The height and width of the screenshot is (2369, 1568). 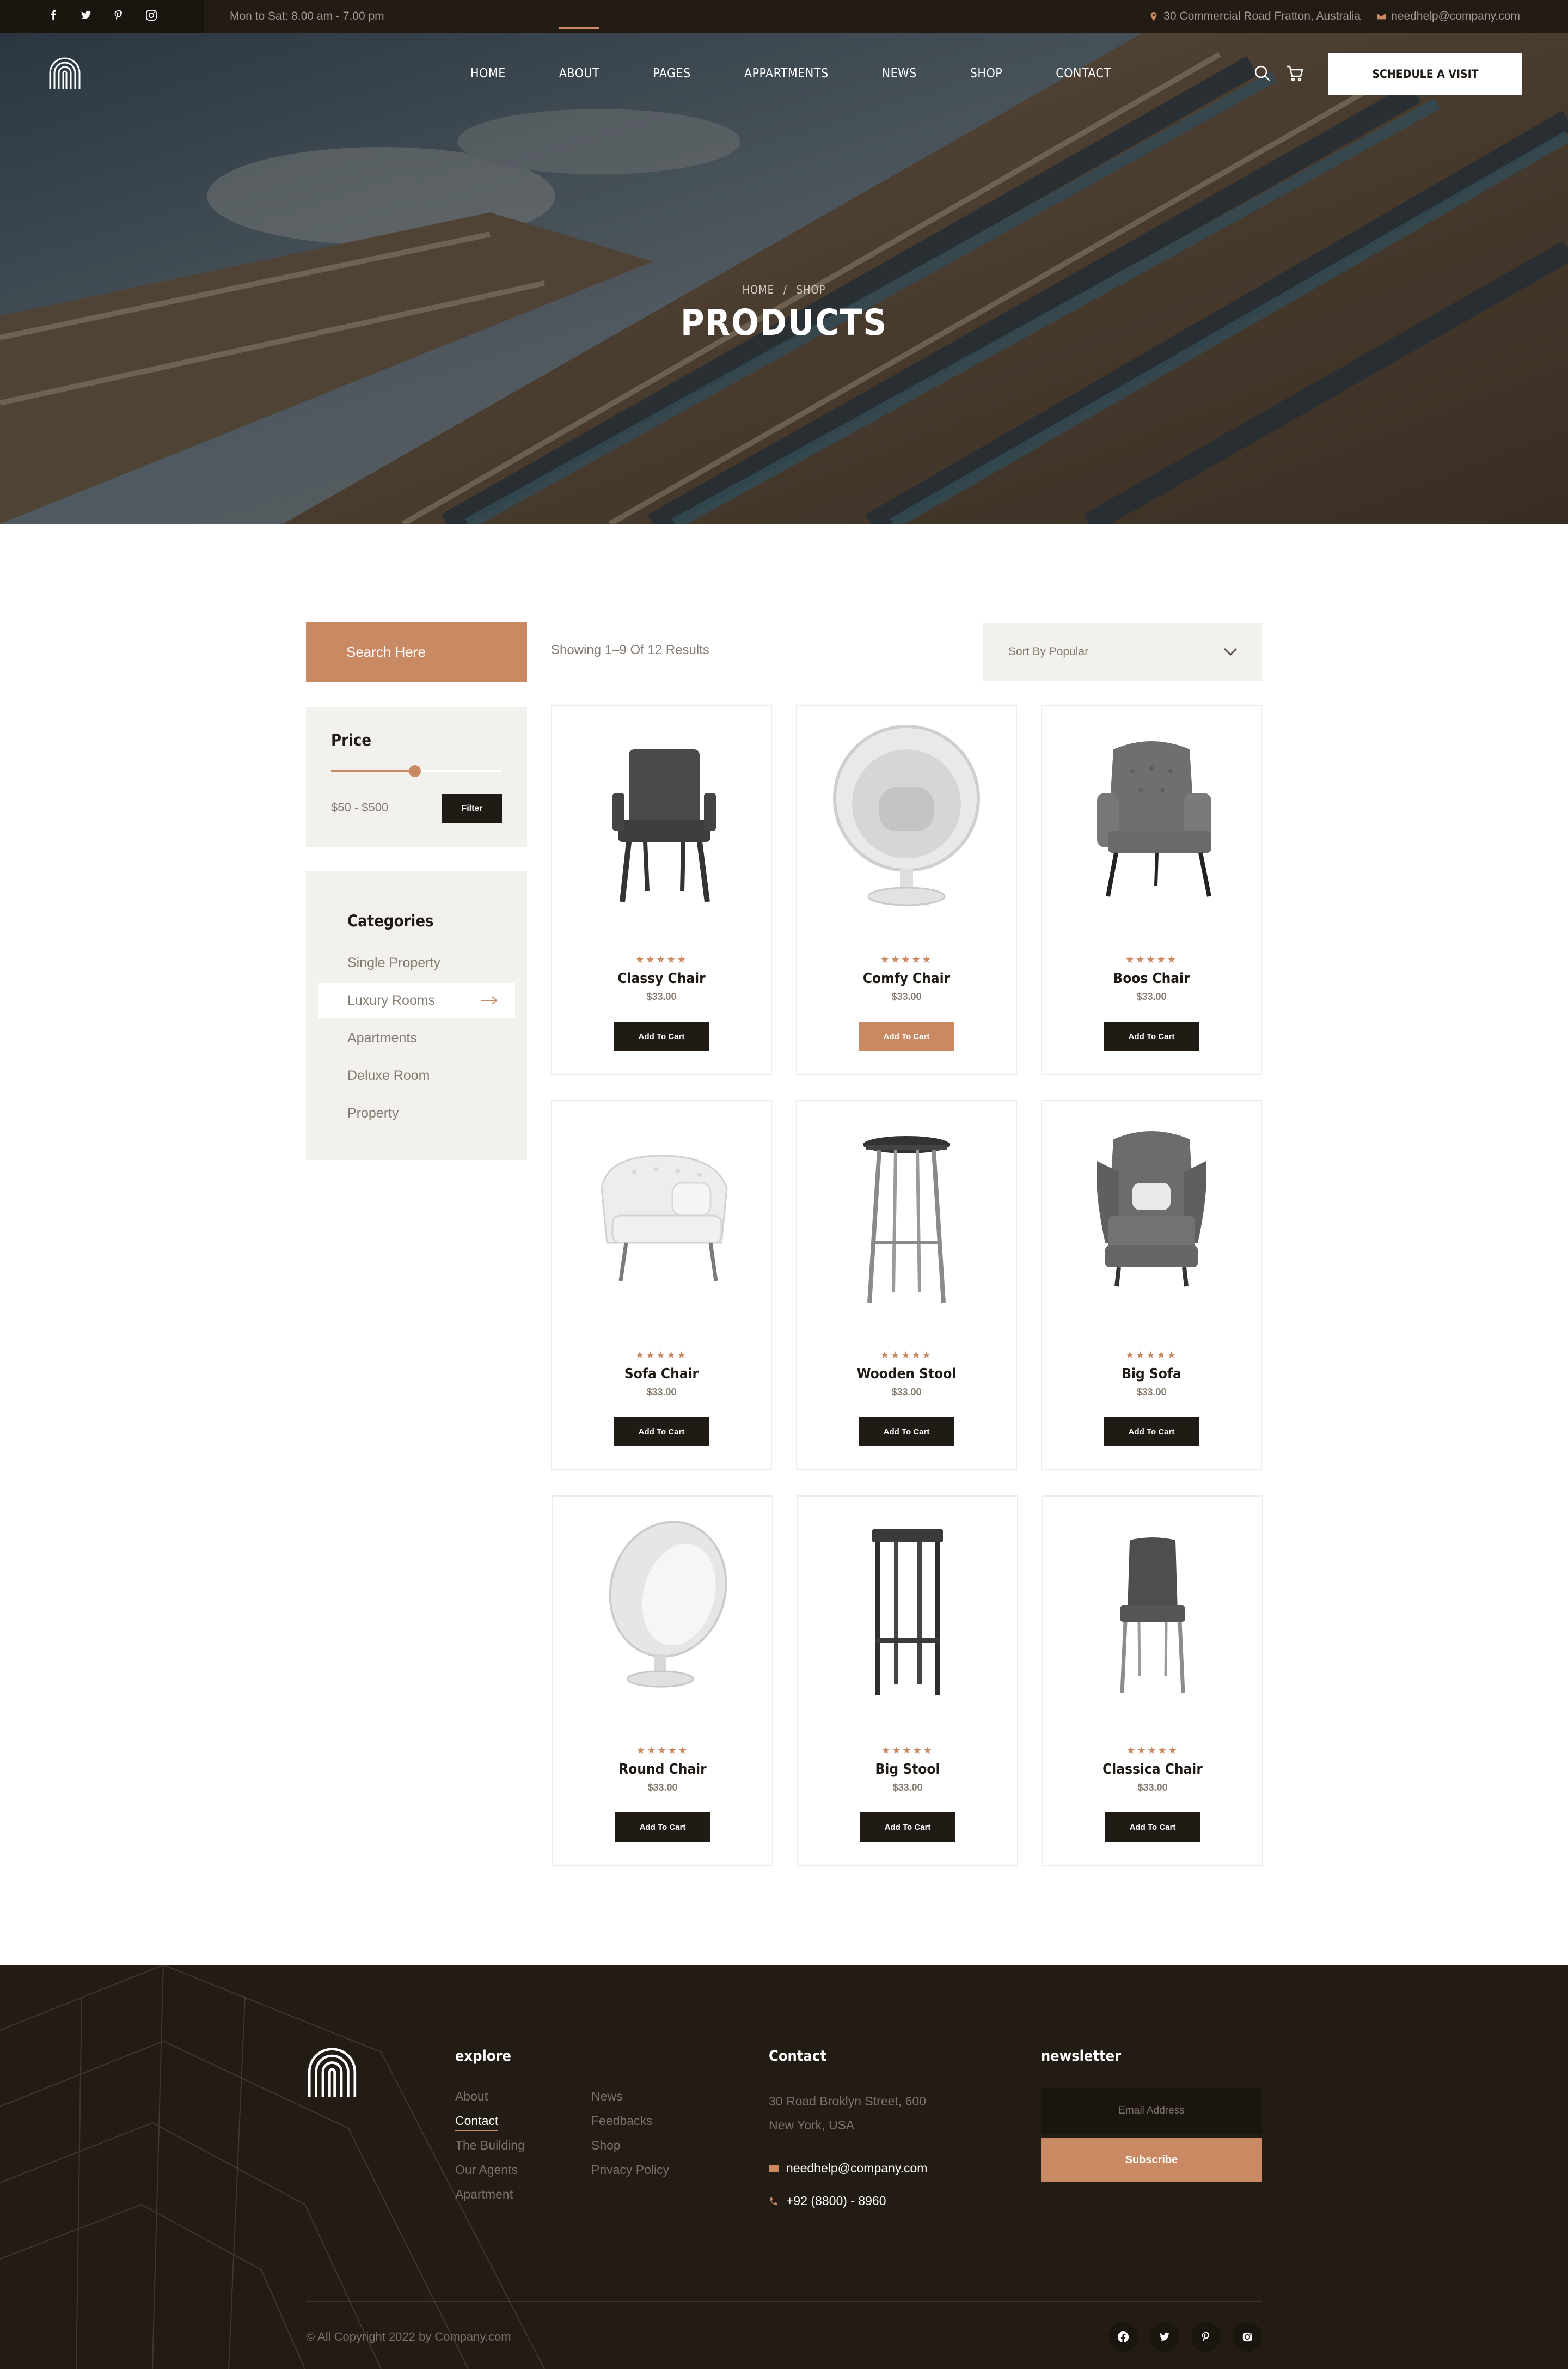 I want to click on top-email-text: needhelp@company.com, so click(x=1455, y=16).